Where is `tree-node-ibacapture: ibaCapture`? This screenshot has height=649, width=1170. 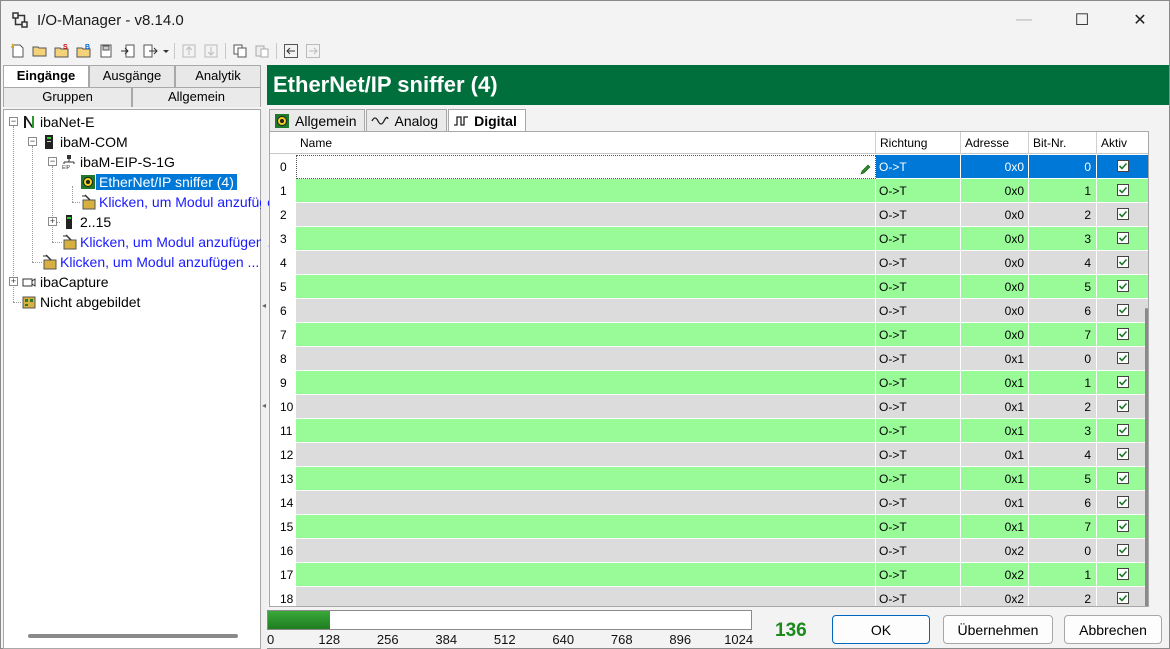
tree-node-ibacapture: ibaCapture is located at coordinates (66, 282).